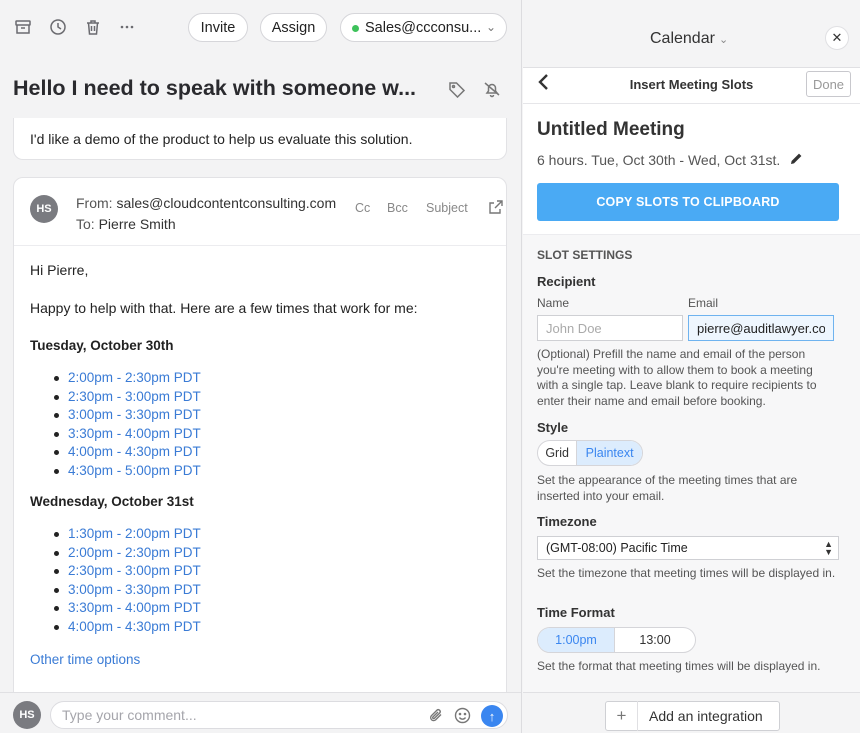  I want to click on add-integration-label: Add an integration, so click(706, 716).